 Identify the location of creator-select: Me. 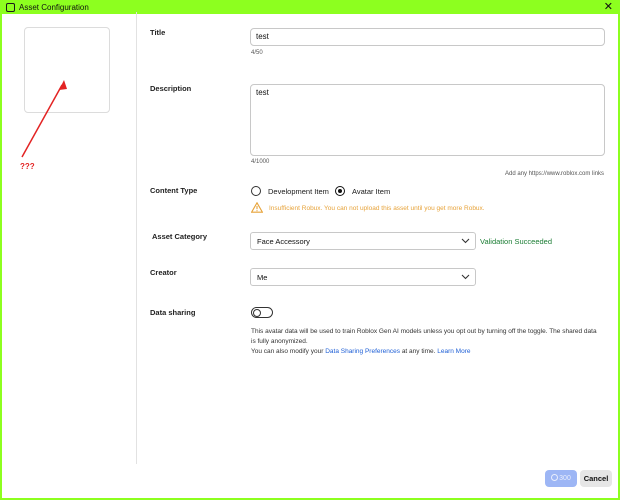
(363, 277).